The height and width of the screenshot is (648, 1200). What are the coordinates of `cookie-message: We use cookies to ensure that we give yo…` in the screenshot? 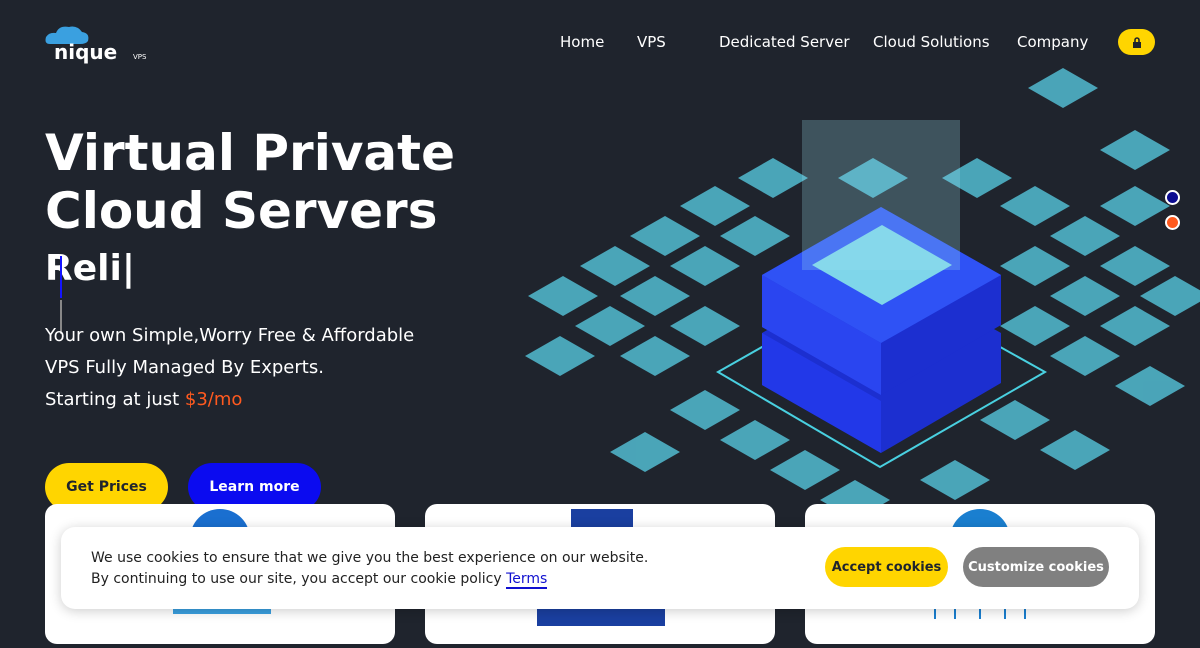 It's located at (369, 569).